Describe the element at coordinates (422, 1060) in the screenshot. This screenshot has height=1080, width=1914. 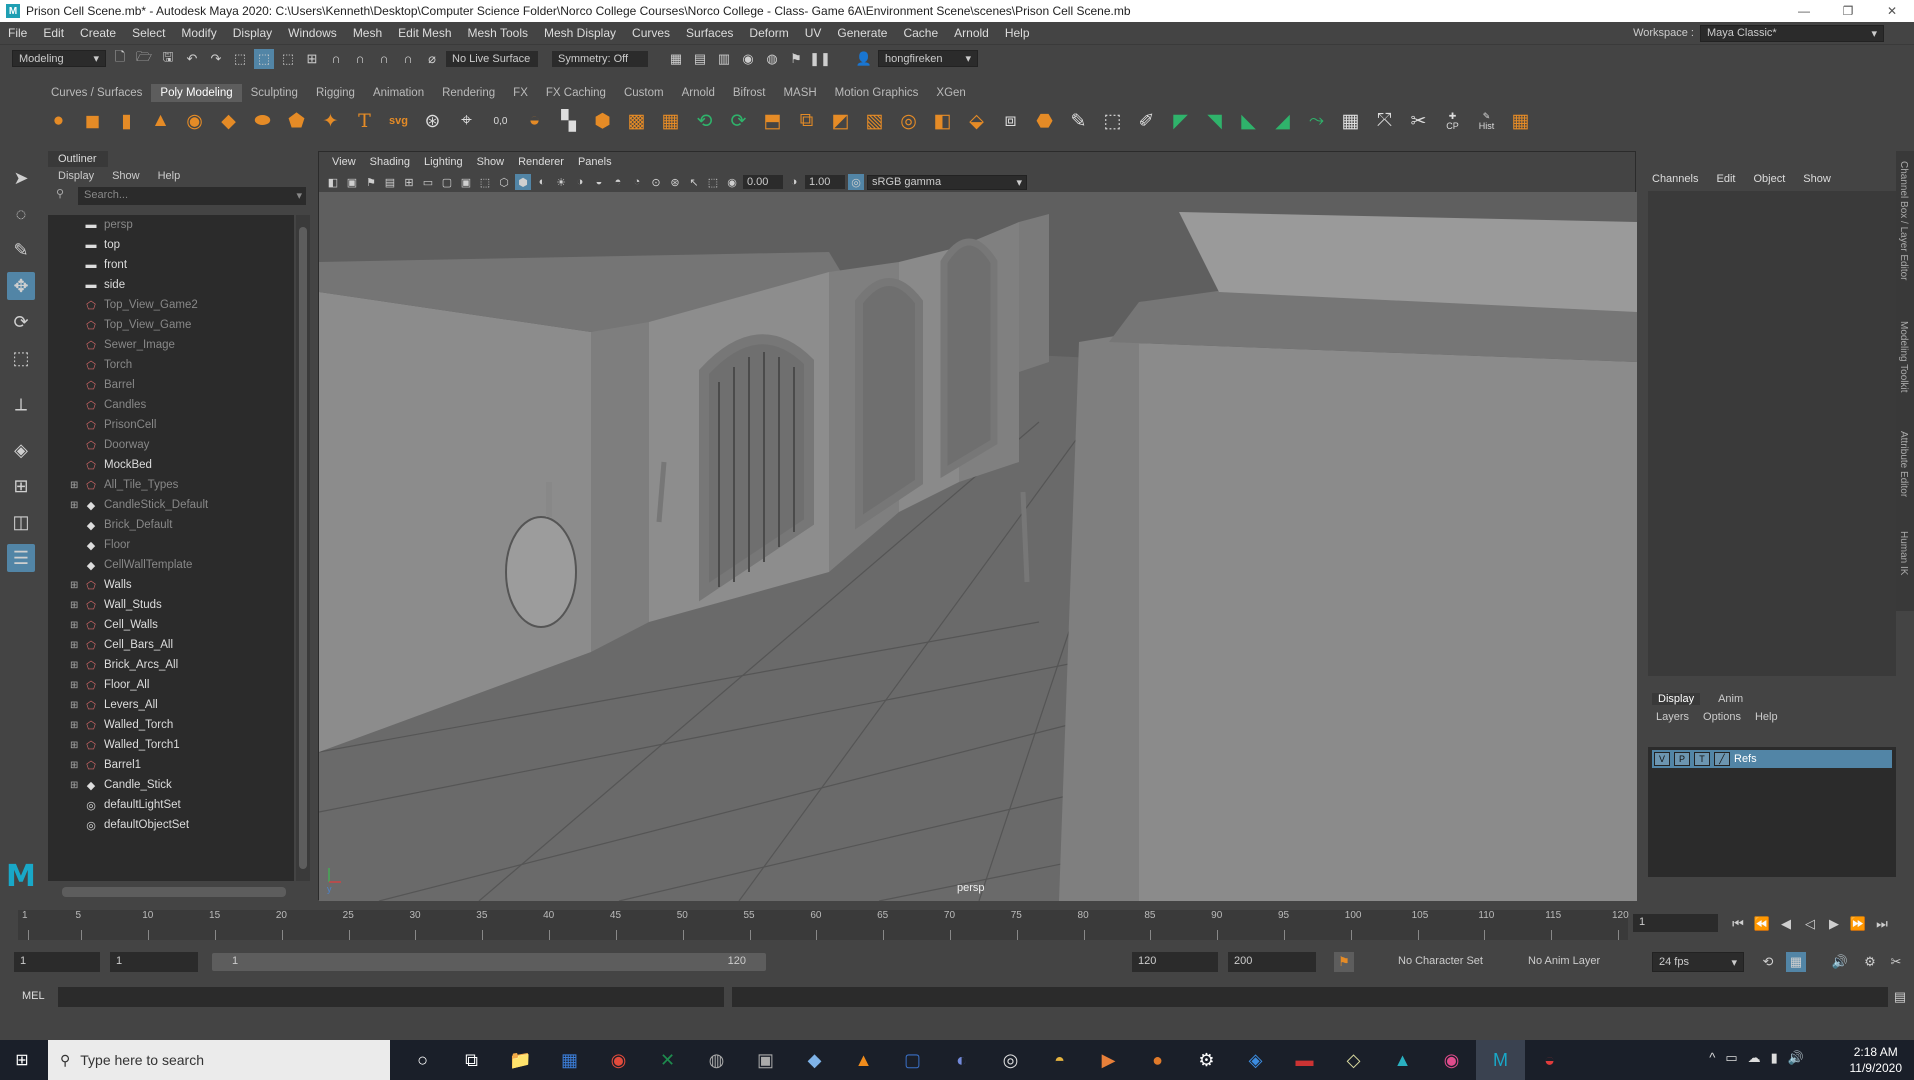
I see `cortana-icon: ○` at that location.